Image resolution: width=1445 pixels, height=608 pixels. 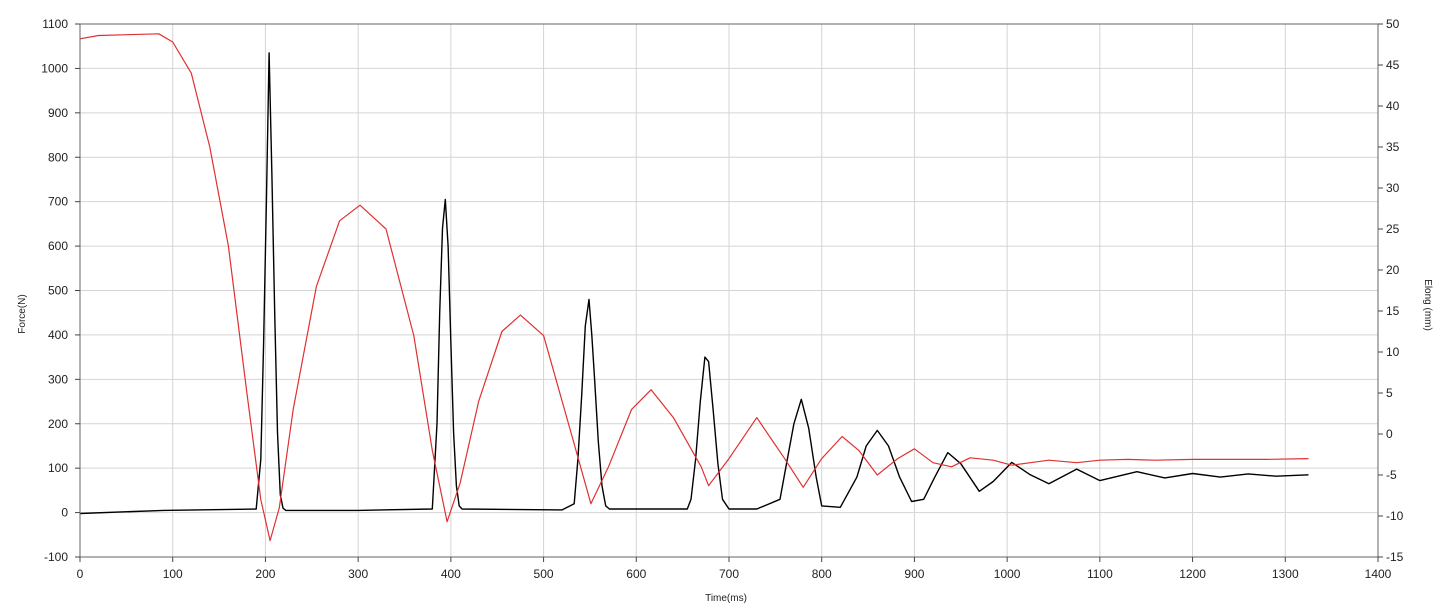 I want to click on y-tick-label-right: 25, so click(x=1393, y=229).